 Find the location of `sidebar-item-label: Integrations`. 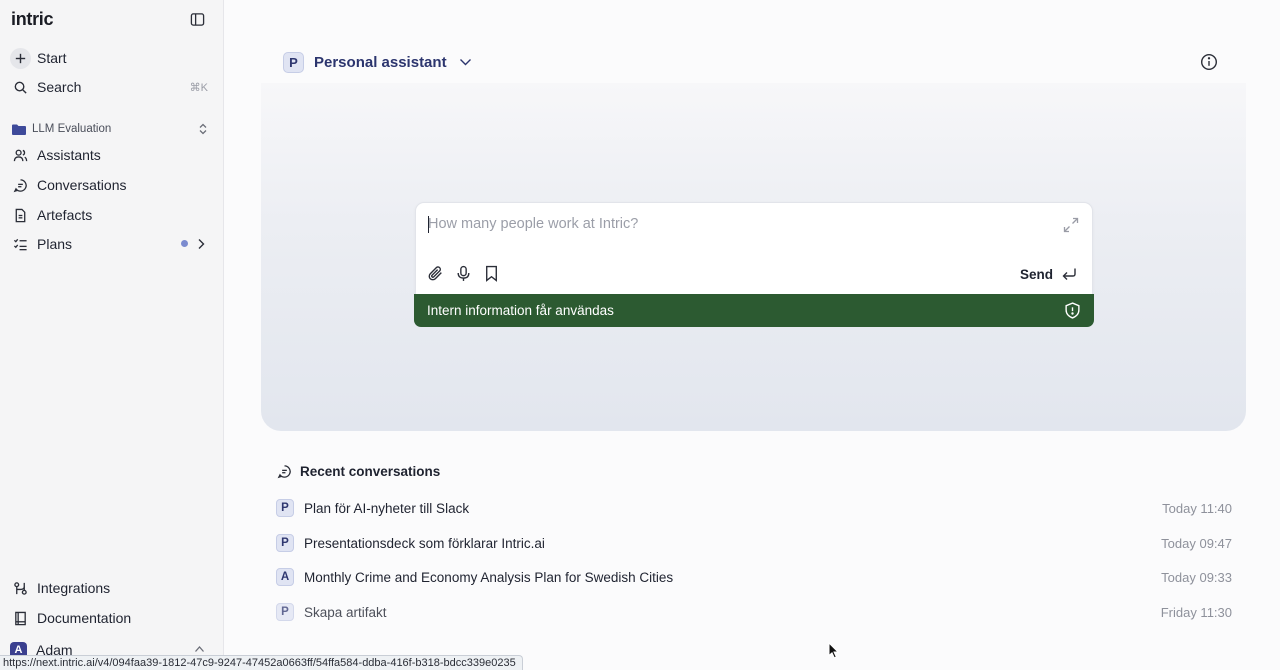

sidebar-item-label: Integrations is located at coordinates (74, 588).